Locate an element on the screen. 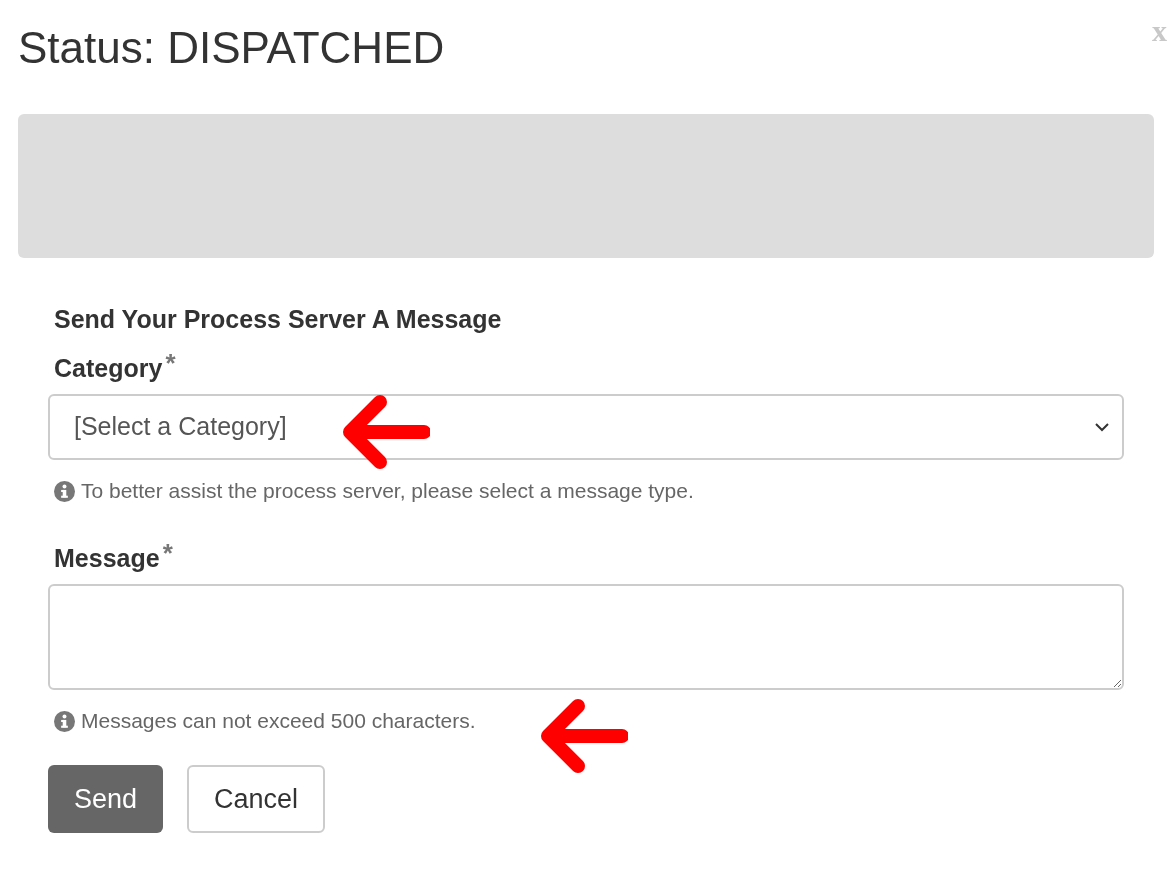 This screenshot has height=881, width=1175. field-label: Message is located at coordinates (107, 558).